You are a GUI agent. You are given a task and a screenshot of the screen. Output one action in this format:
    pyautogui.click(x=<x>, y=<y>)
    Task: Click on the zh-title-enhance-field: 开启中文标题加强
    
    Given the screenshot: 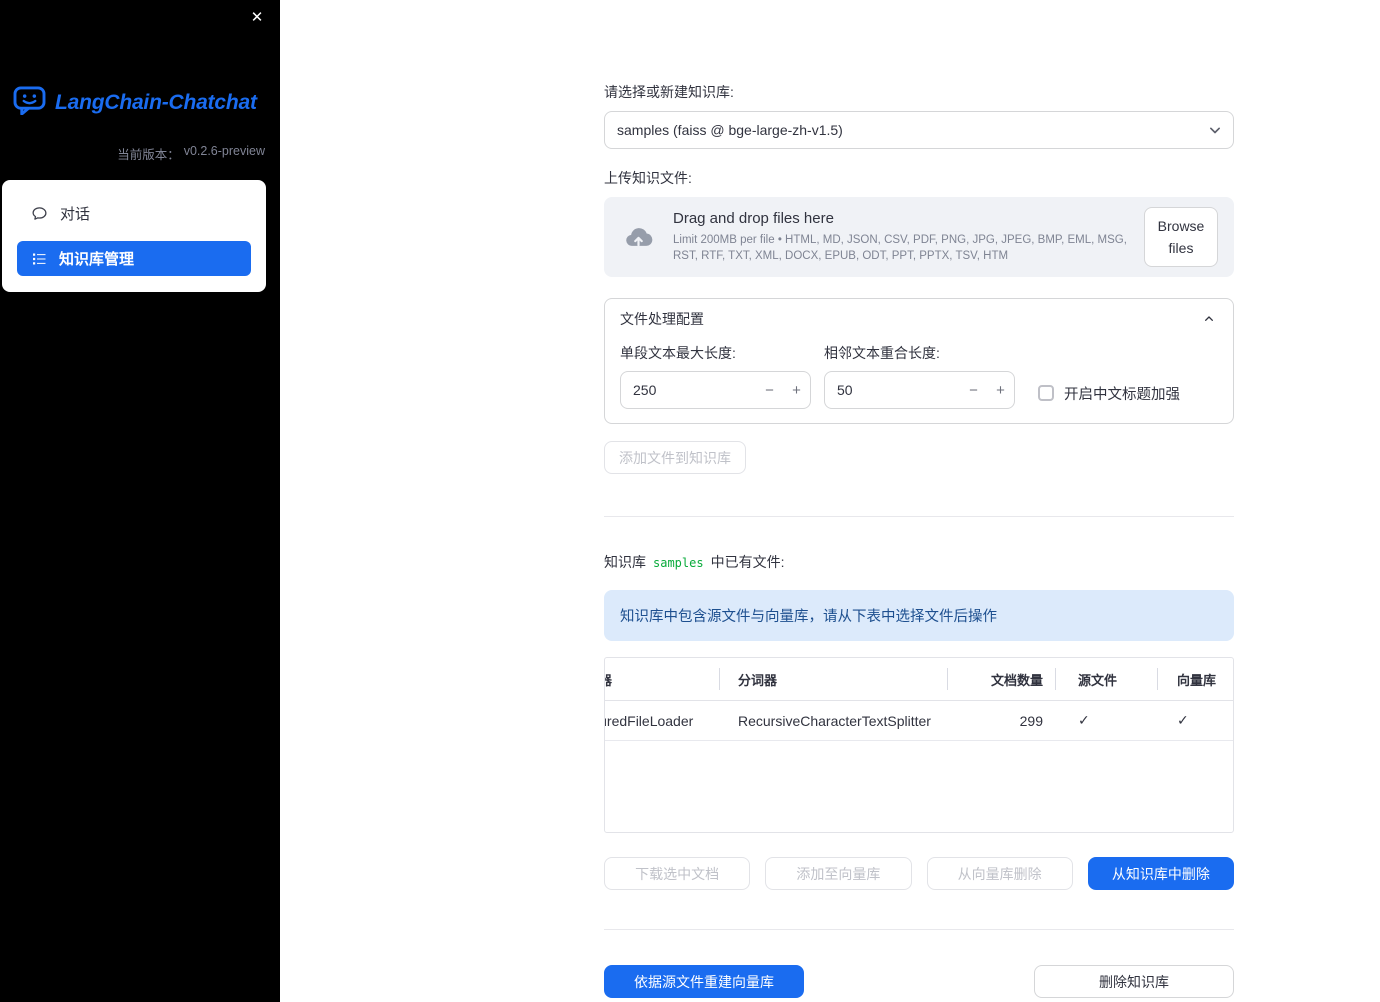 What is the action you would take?
    pyautogui.click(x=1104, y=393)
    